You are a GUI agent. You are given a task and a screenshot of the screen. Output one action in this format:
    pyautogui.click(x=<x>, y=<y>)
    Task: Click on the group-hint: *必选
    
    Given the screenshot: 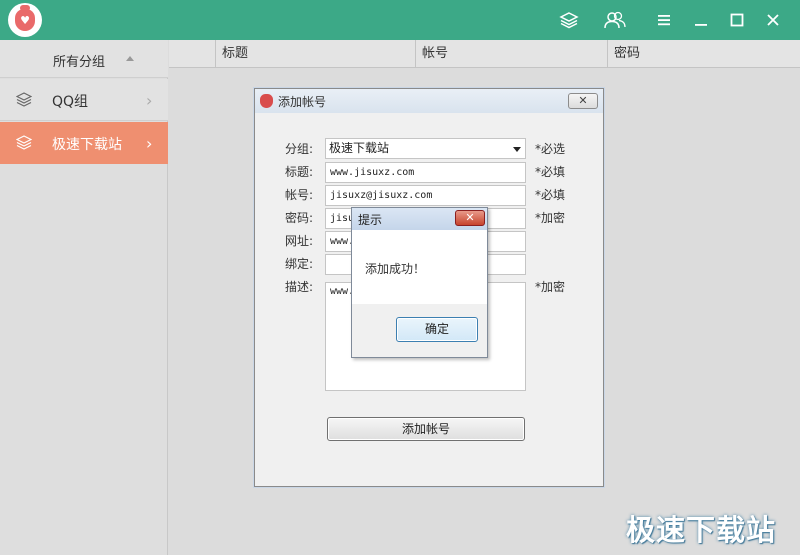 What is the action you would take?
    pyautogui.click(x=550, y=149)
    